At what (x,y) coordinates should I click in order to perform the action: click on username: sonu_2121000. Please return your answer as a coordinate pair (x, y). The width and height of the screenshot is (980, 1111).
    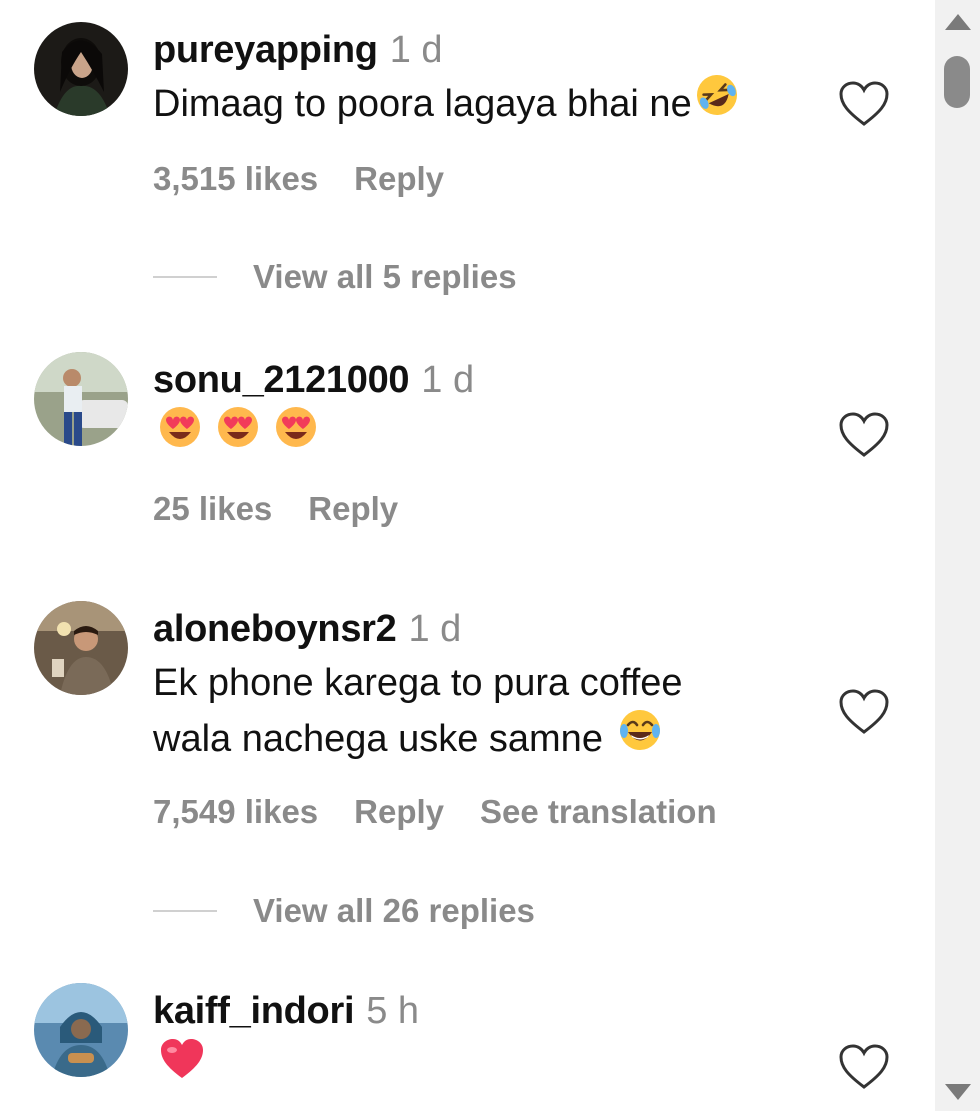
    Looking at the image, I should click on (281, 380).